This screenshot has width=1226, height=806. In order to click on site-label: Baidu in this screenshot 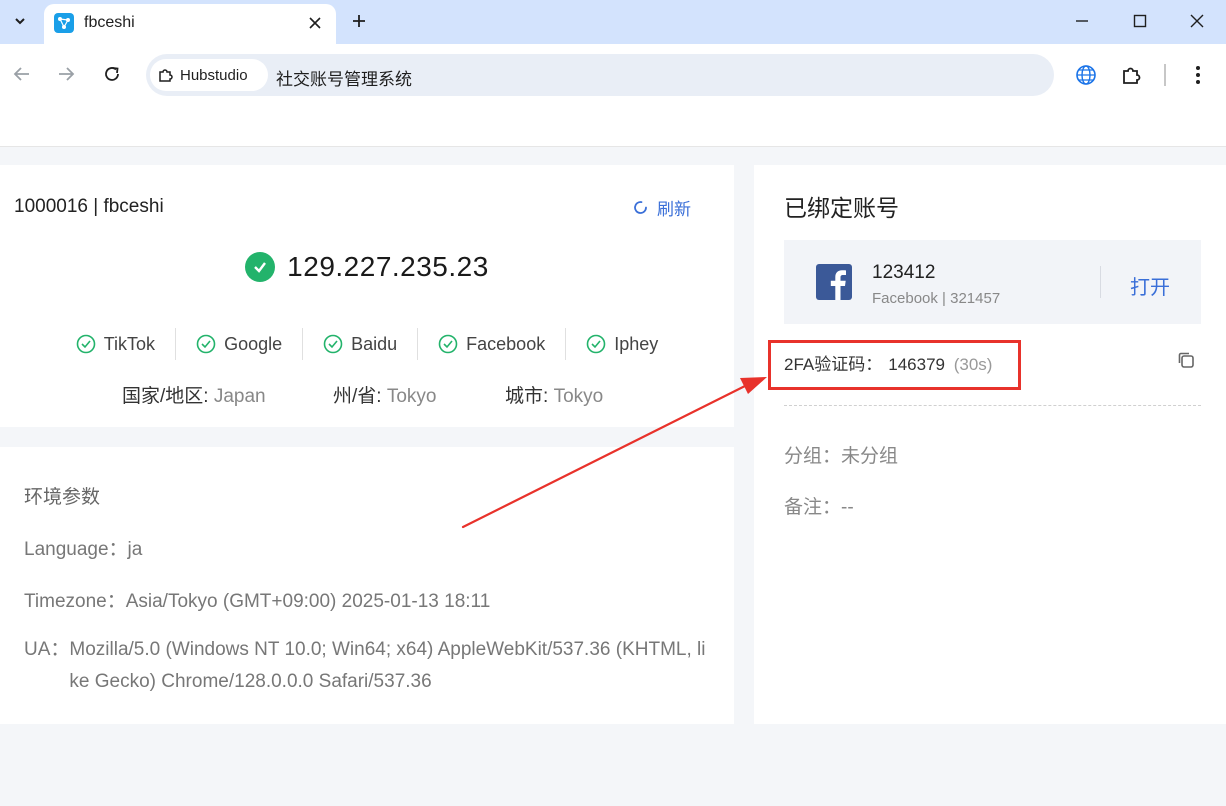, I will do `click(374, 343)`.